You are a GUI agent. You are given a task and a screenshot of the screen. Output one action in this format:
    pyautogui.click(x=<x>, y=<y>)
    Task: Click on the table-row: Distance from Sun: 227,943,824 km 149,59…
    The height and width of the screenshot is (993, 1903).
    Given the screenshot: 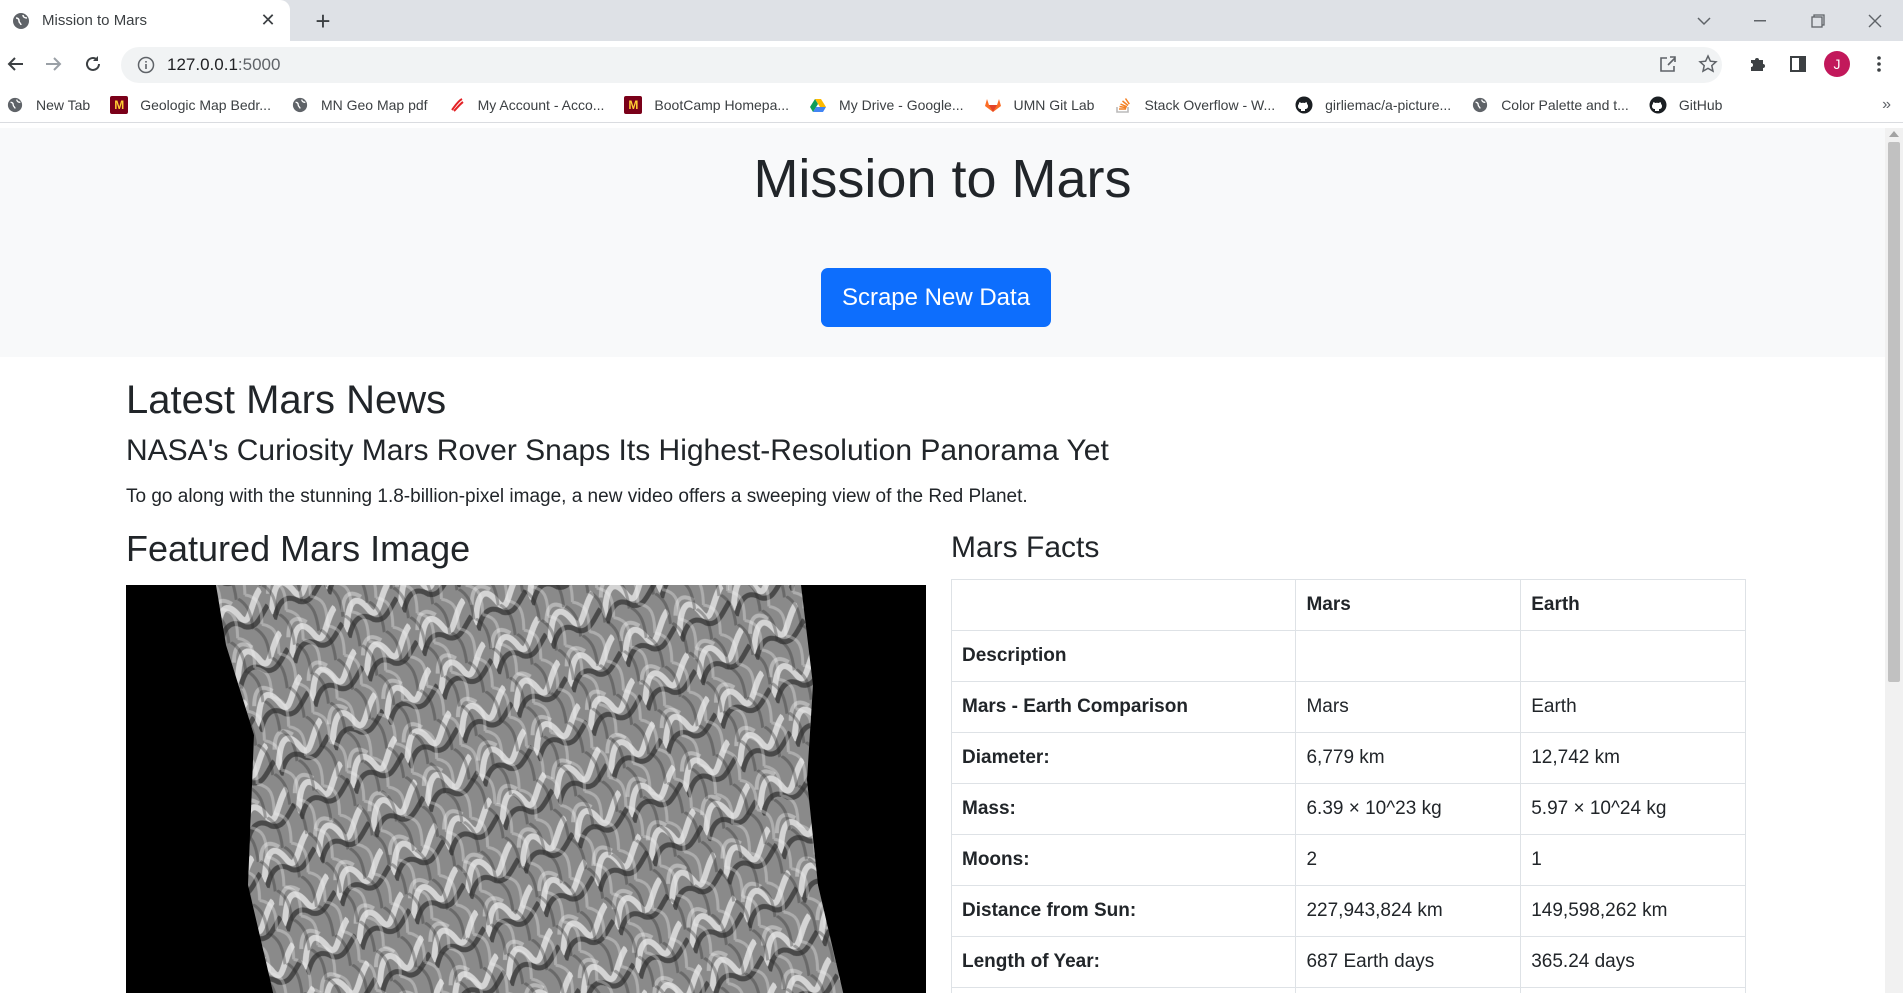 What is the action you would take?
    pyautogui.click(x=1348, y=911)
    